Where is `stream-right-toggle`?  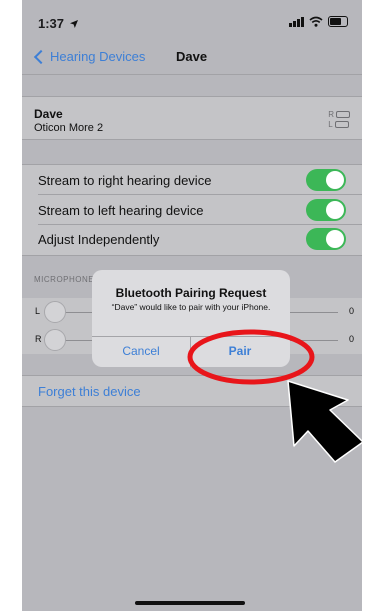 stream-right-toggle is located at coordinates (326, 180).